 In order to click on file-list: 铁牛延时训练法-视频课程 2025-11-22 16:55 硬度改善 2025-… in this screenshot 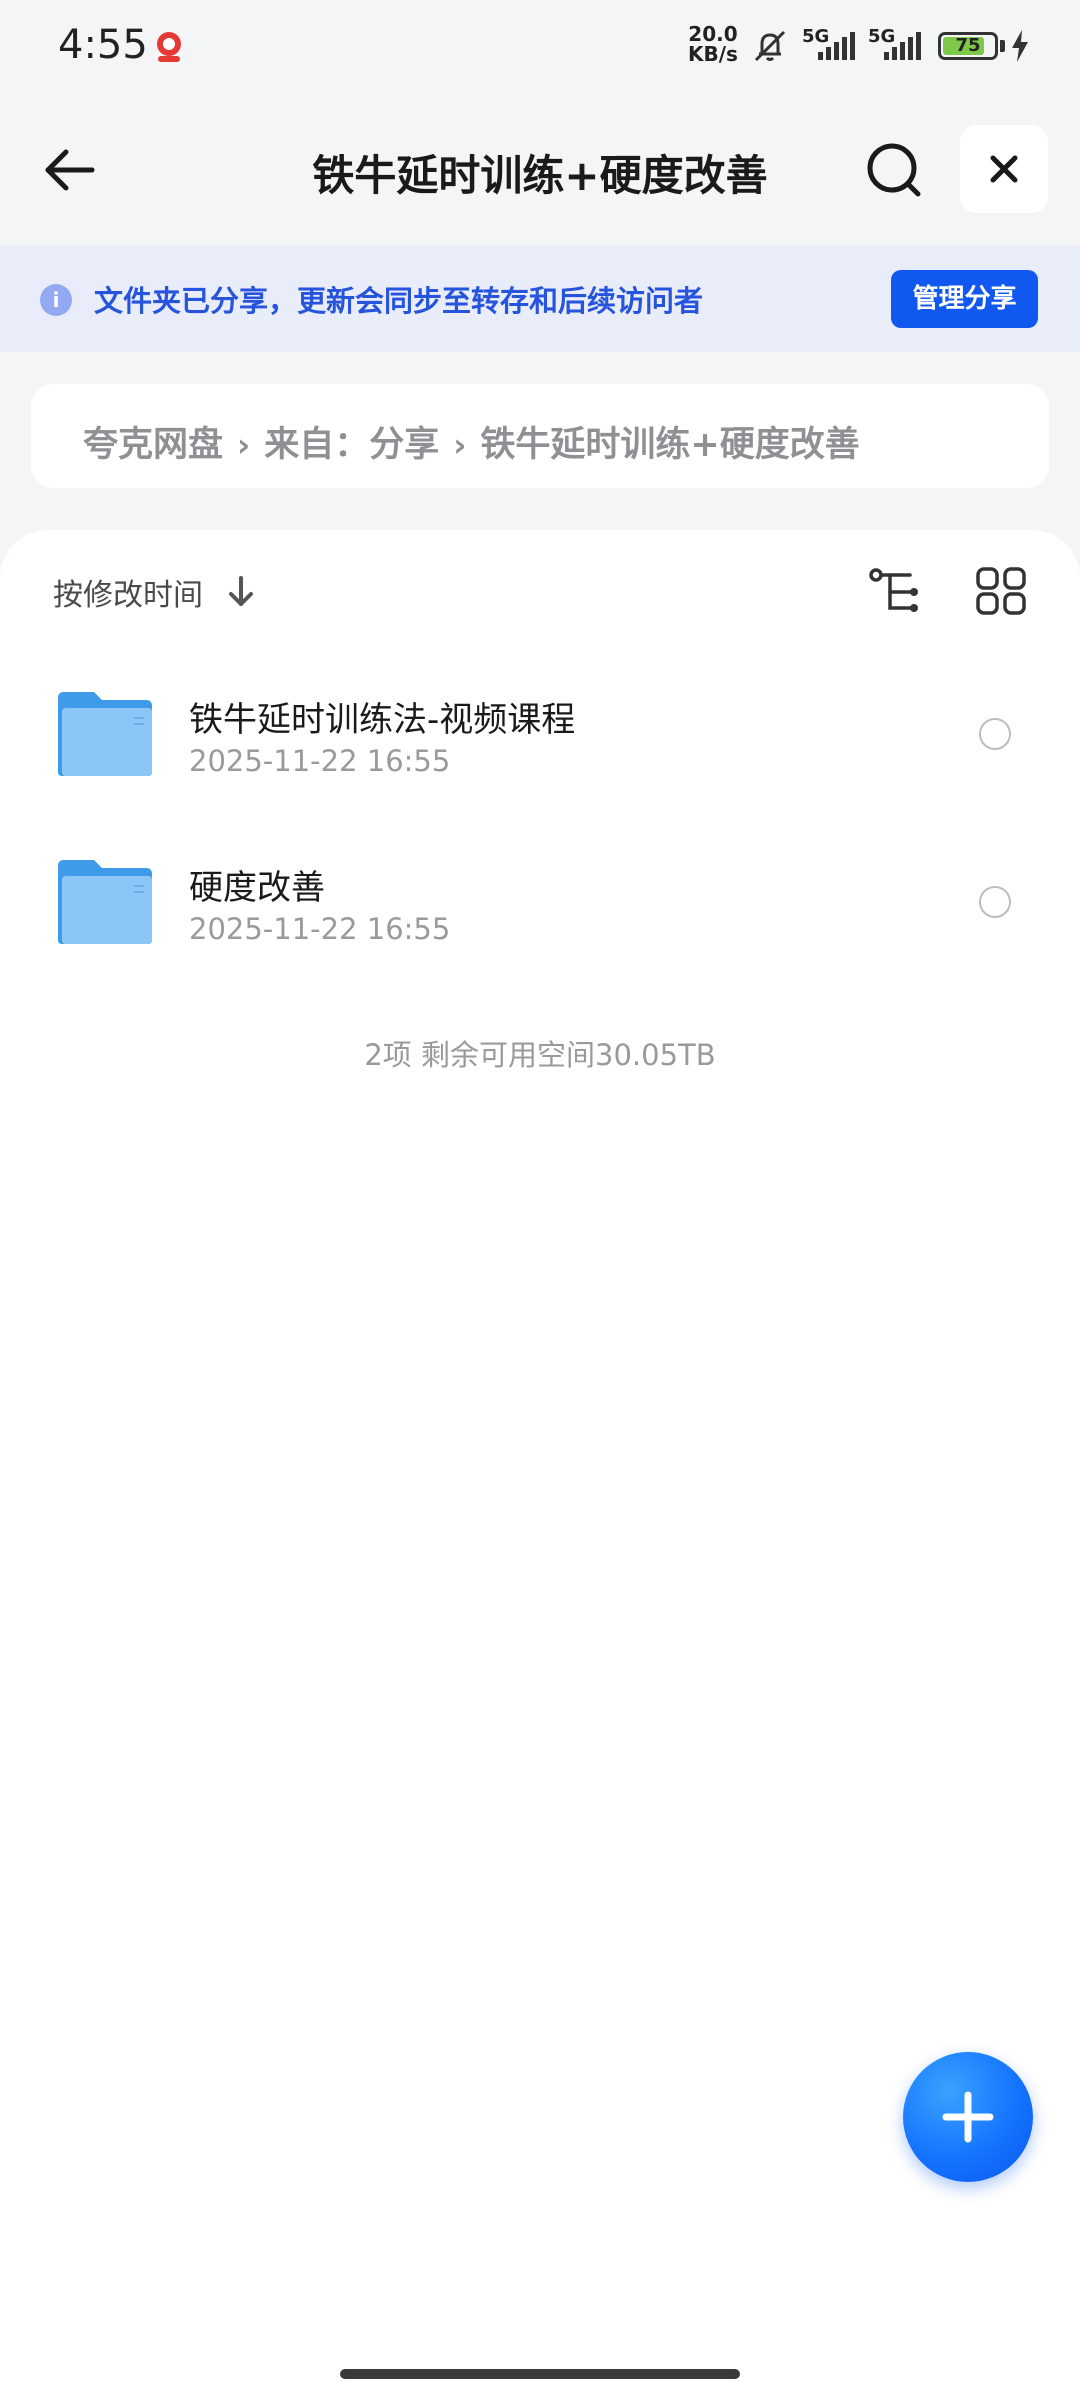, I will do `click(540, 828)`.